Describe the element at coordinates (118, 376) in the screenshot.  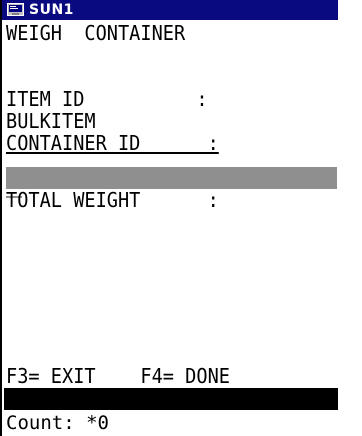
I see `function-keys-line: F3= EXIT F4= DONE` at that location.